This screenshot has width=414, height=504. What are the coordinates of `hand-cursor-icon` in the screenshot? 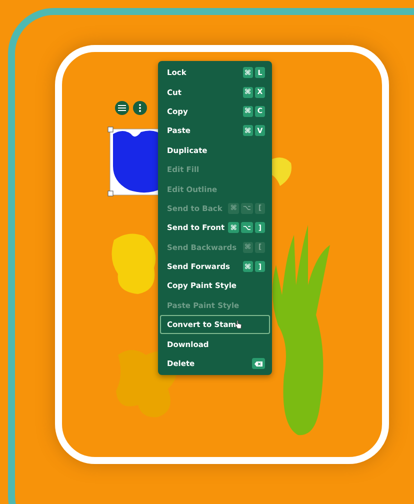 It's located at (238, 325).